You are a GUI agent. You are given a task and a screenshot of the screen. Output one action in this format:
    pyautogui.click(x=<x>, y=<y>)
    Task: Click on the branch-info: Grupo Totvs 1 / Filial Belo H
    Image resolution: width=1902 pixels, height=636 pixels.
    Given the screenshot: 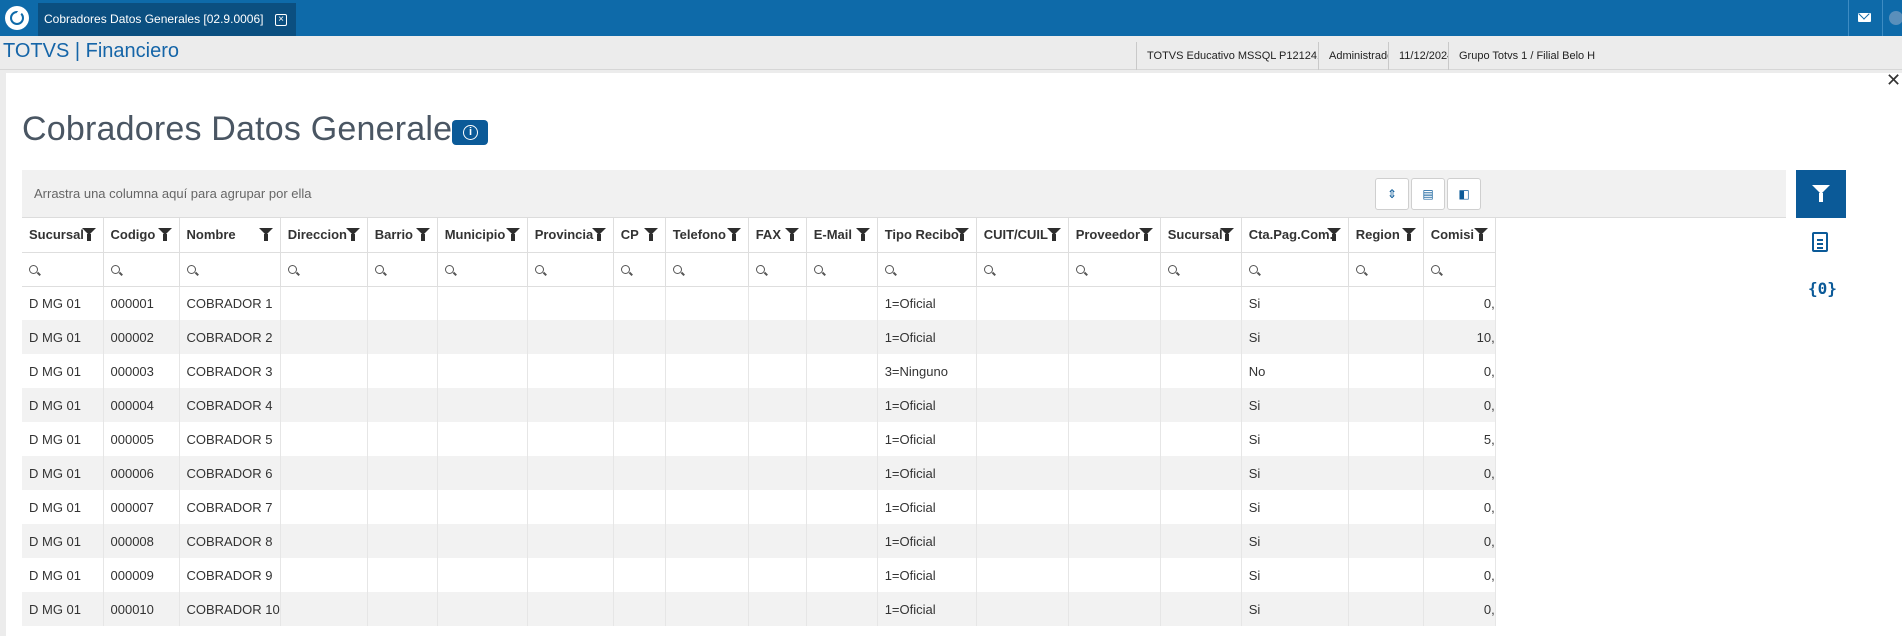 What is the action you would take?
    pyautogui.click(x=1675, y=56)
    